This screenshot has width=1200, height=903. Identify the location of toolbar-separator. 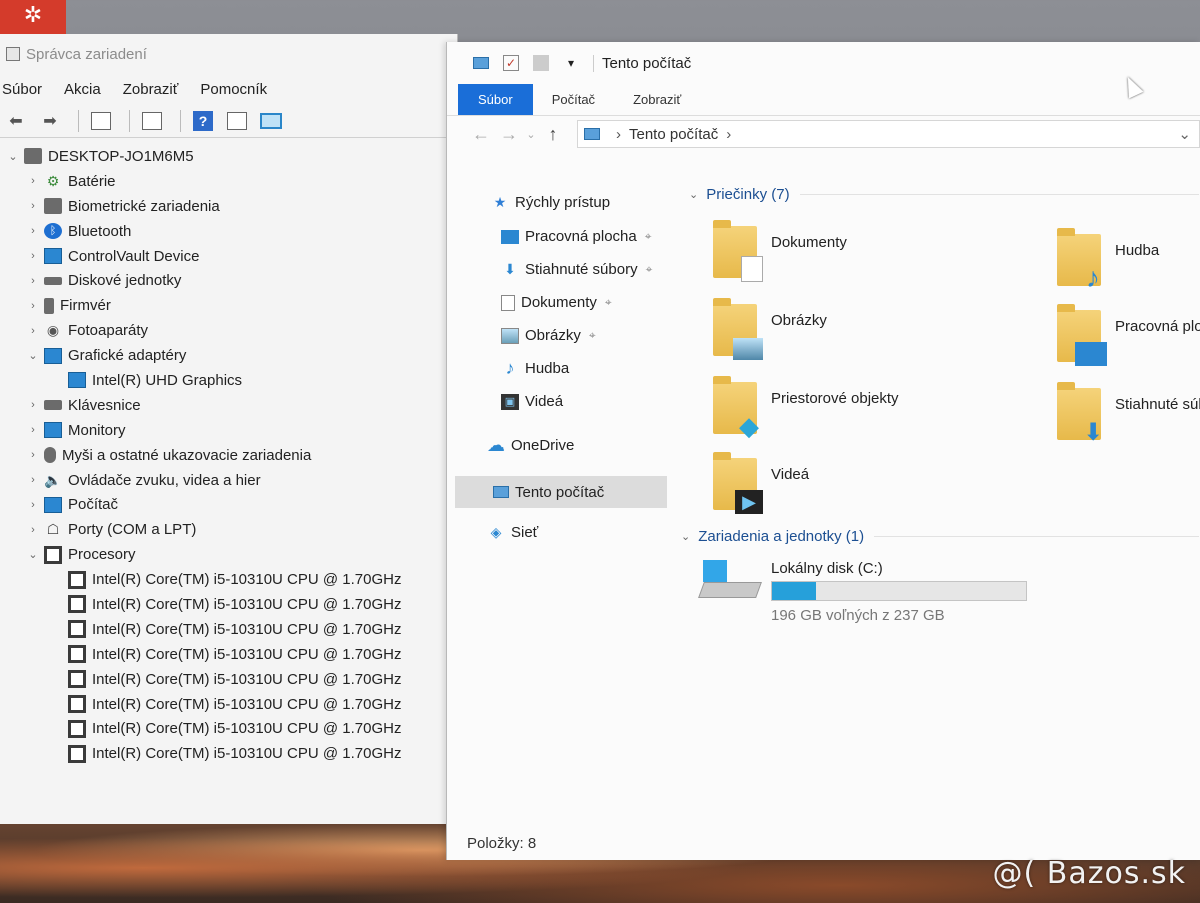
(180, 120).